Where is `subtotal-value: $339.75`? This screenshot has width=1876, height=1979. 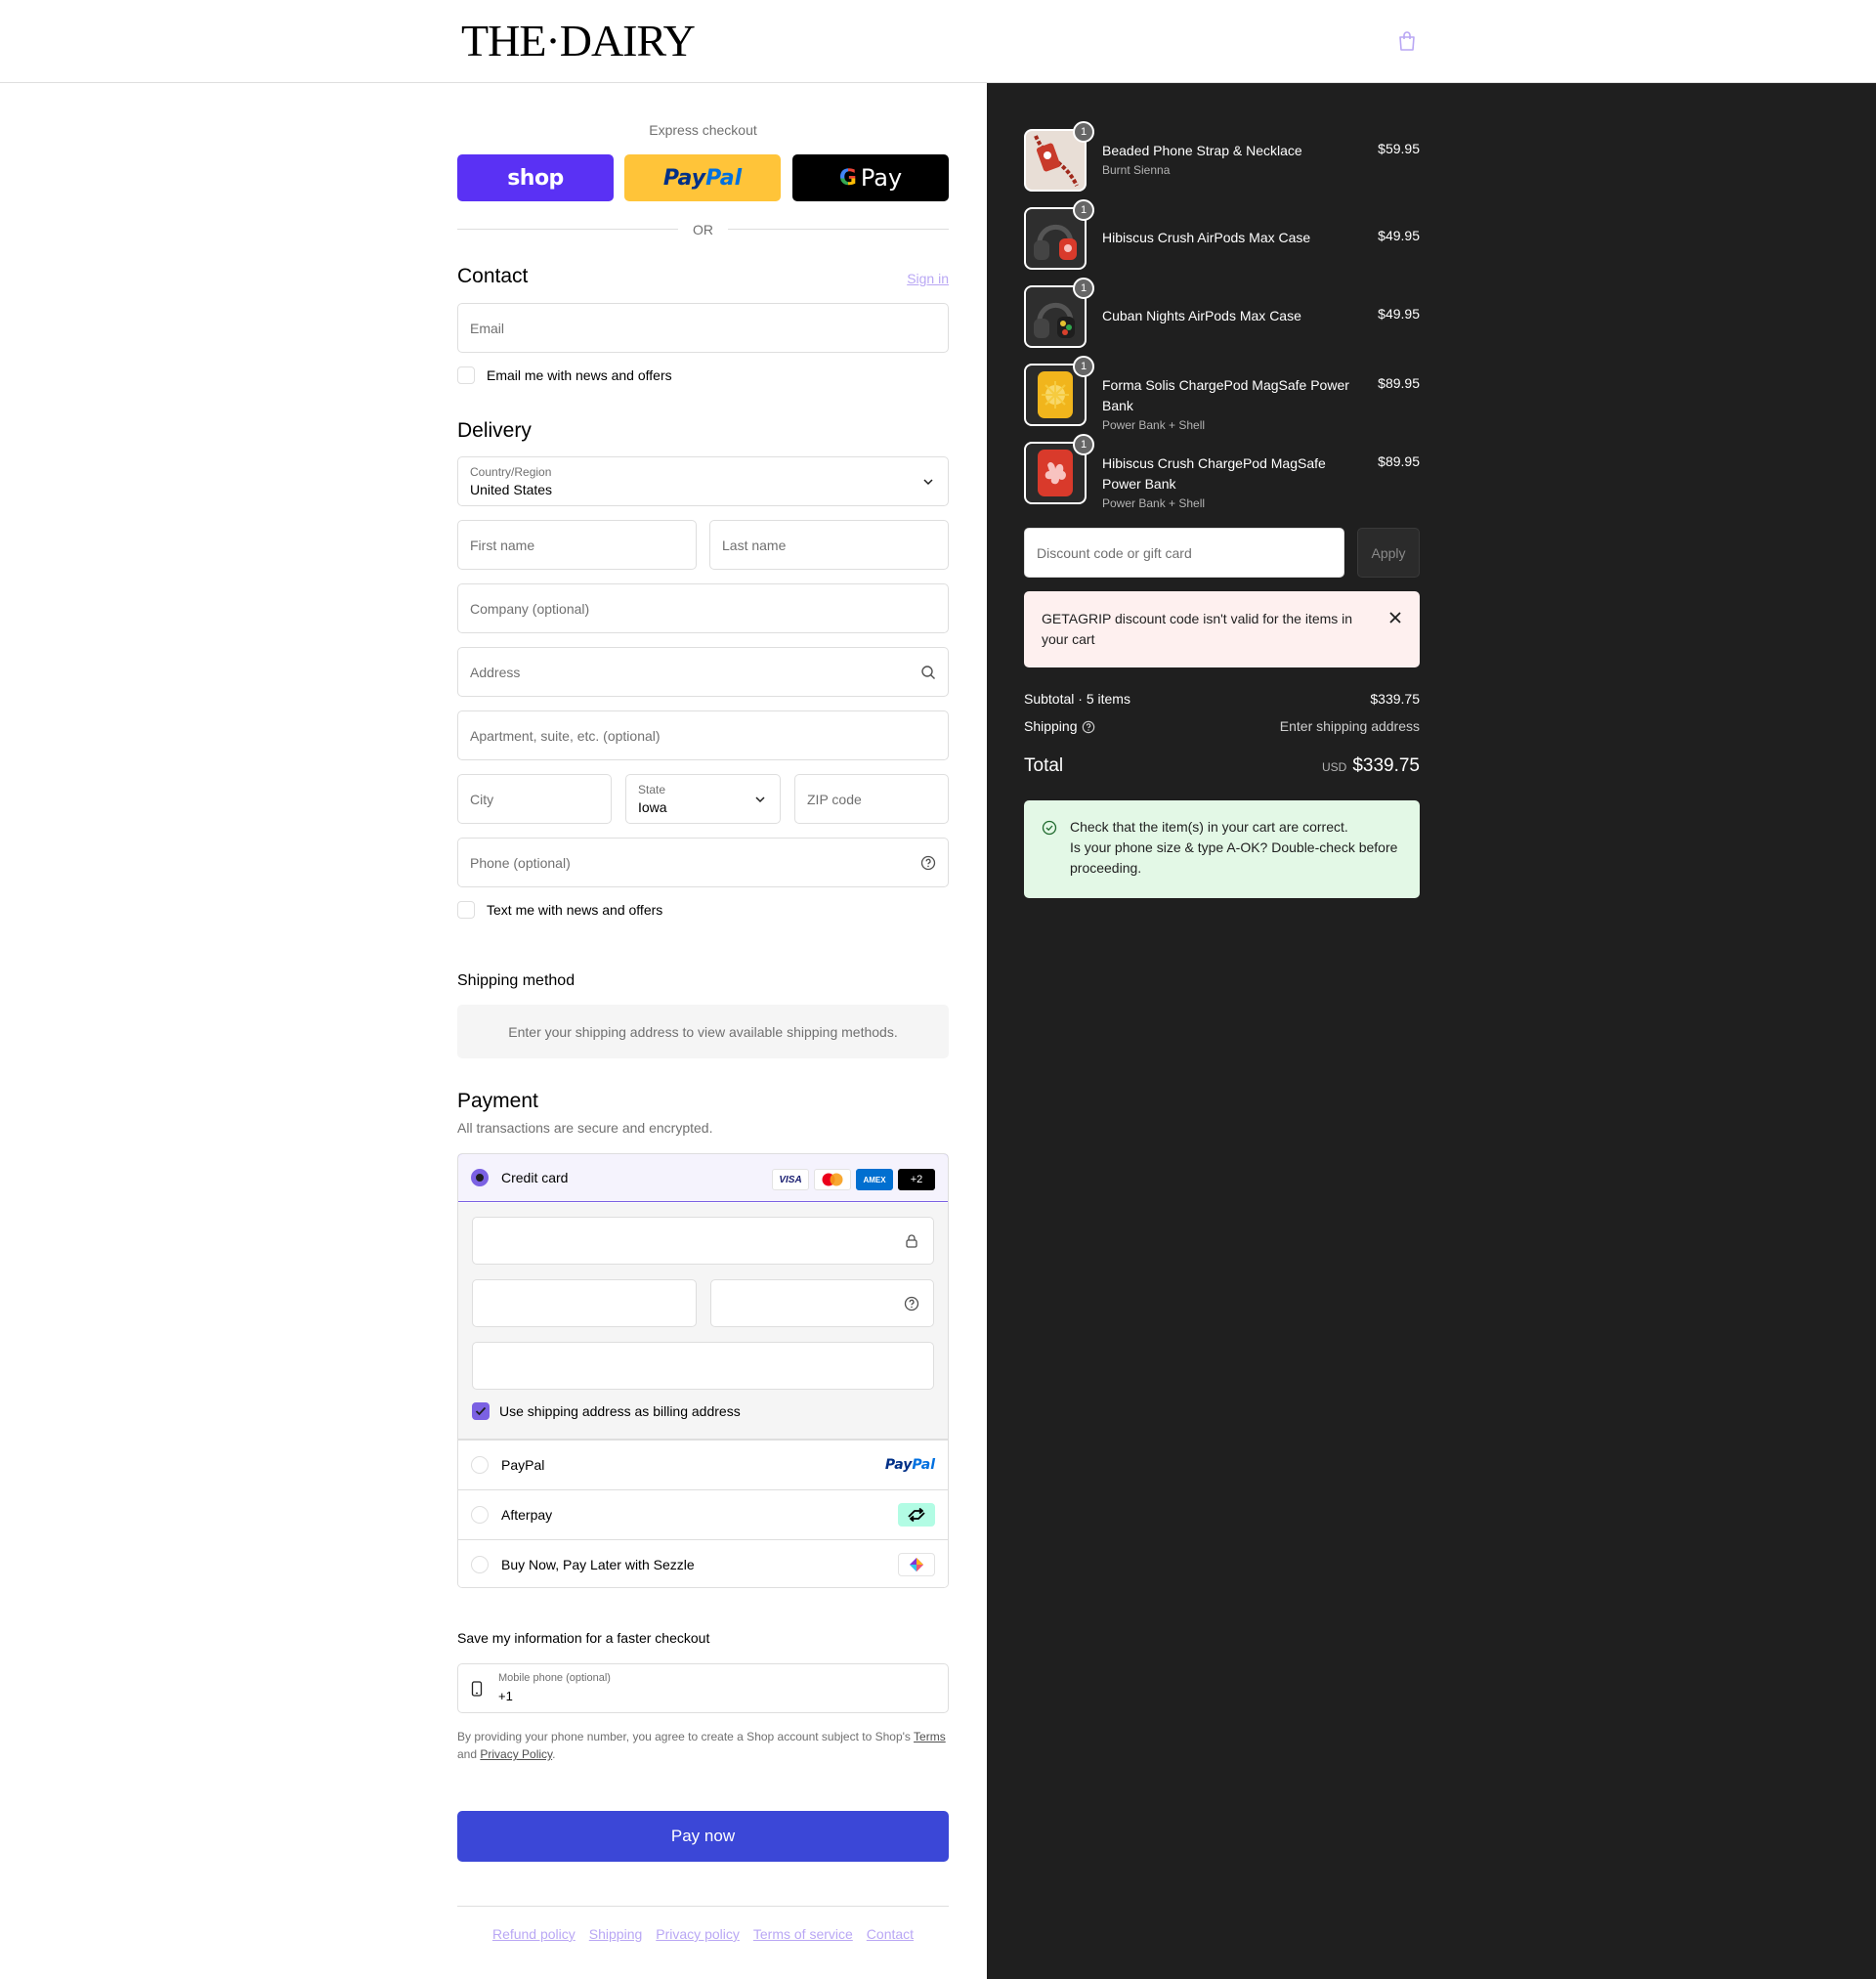 subtotal-value: $339.75 is located at coordinates (1395, 699).